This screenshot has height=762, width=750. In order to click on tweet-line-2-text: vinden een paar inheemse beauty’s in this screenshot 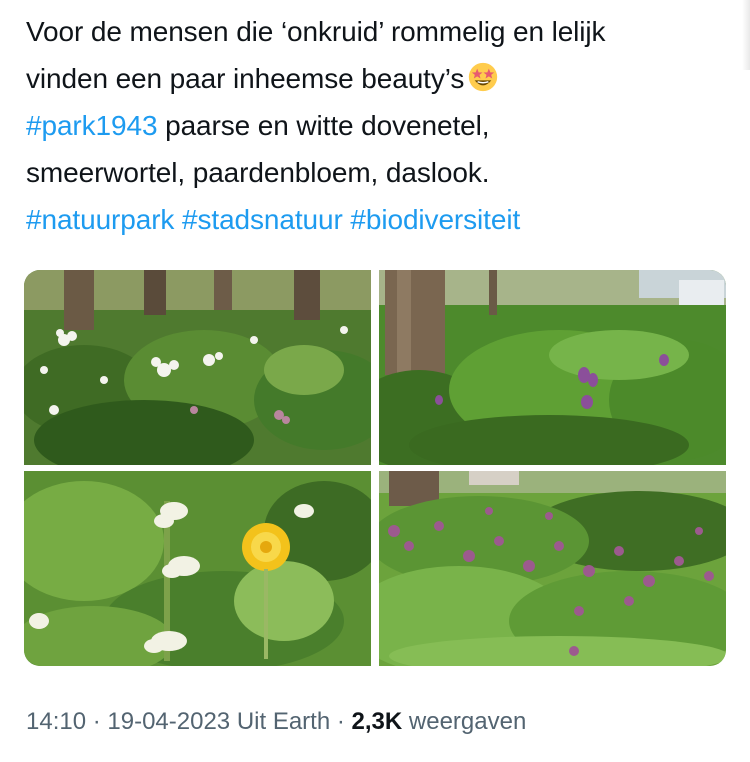, I will do `click(245, 78)`.